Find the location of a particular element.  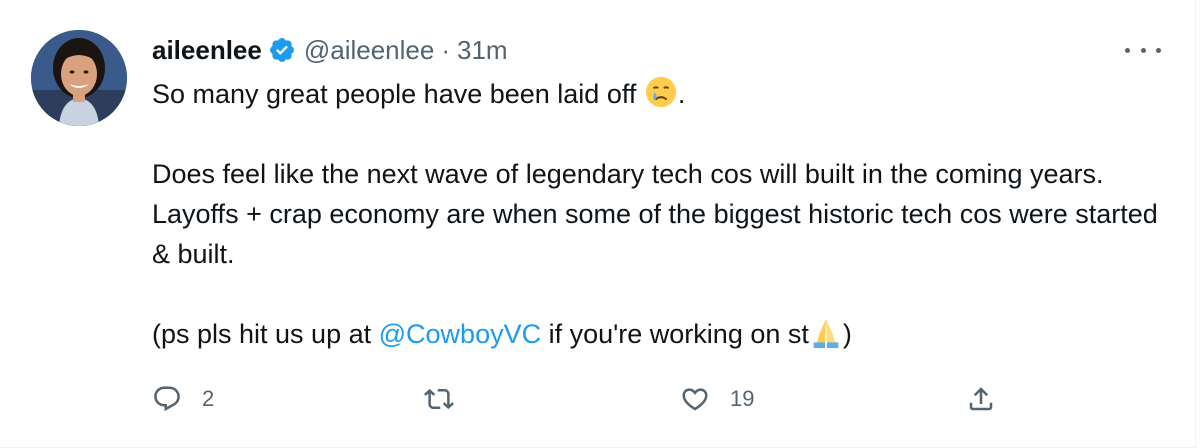

reply-button: 2 is located at coordinates (183, 399).